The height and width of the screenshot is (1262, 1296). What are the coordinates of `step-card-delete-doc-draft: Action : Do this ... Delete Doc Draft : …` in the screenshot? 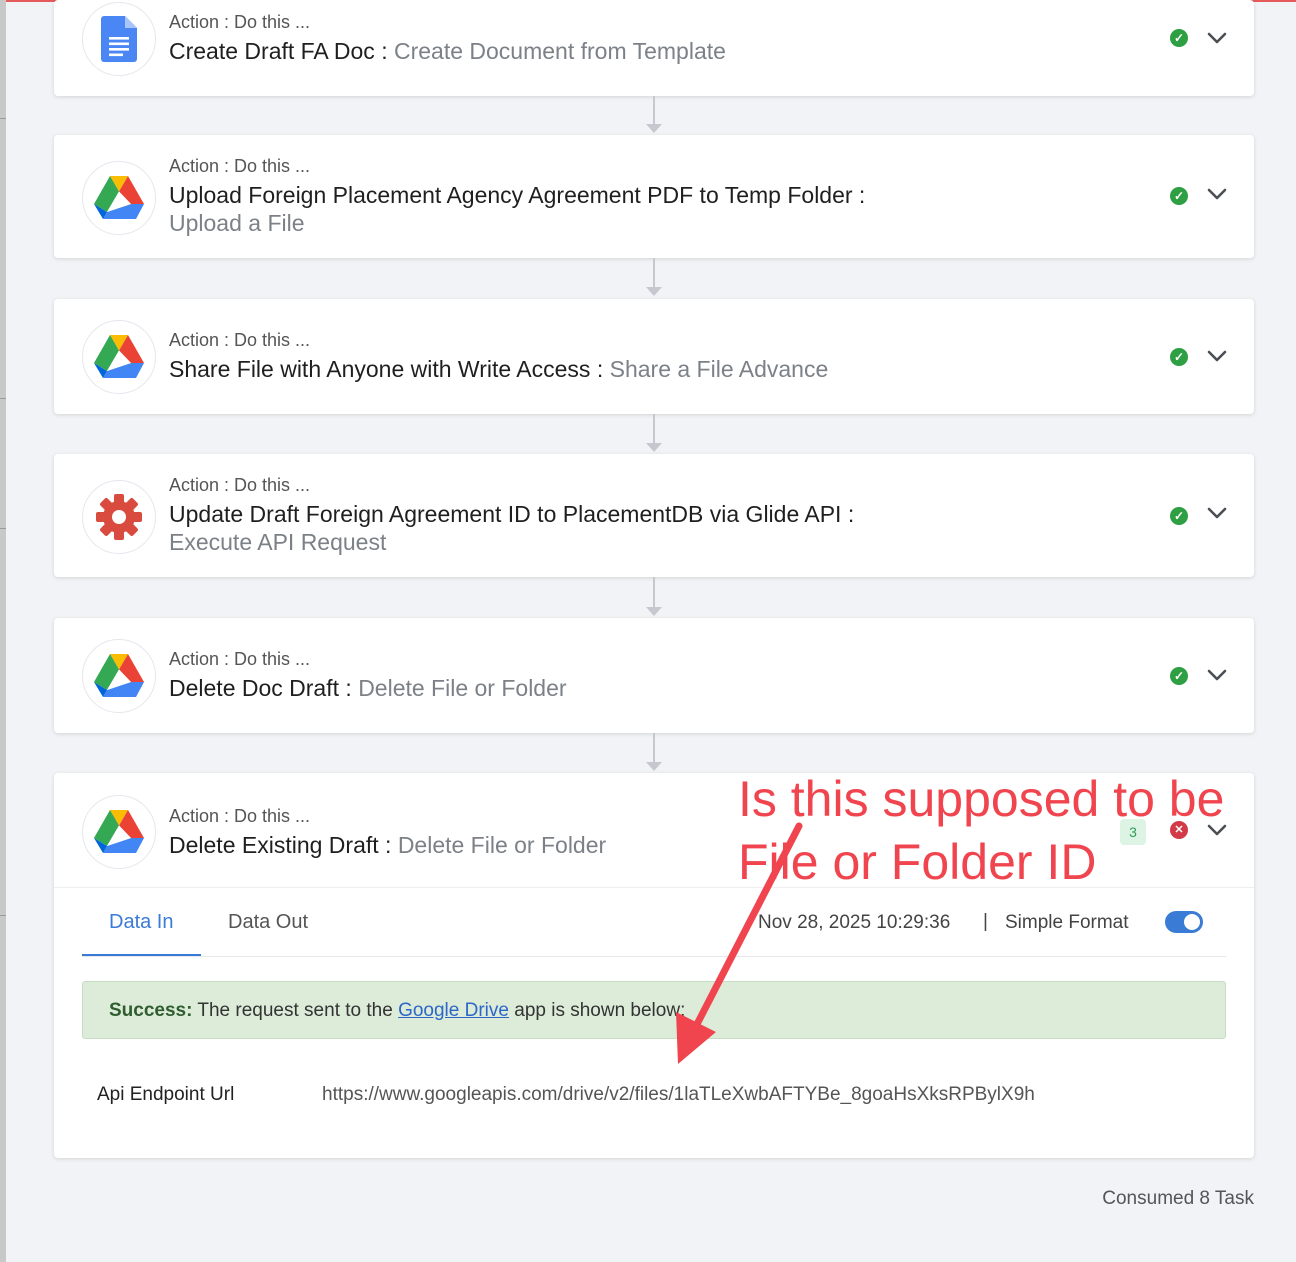 It's located at (654, 675).